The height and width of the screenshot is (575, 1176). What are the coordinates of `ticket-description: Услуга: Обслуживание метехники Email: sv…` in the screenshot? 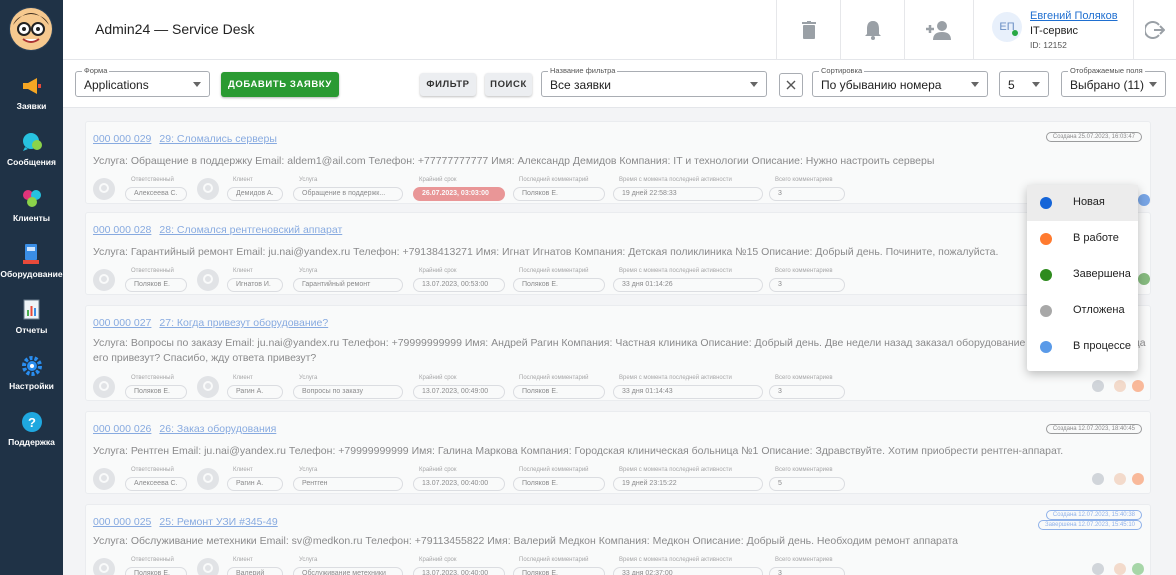 It's located at (526, 541).